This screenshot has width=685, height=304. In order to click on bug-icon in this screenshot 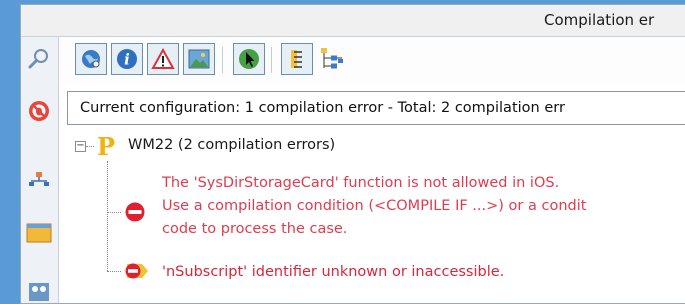, I will do `click(39, 111)`.